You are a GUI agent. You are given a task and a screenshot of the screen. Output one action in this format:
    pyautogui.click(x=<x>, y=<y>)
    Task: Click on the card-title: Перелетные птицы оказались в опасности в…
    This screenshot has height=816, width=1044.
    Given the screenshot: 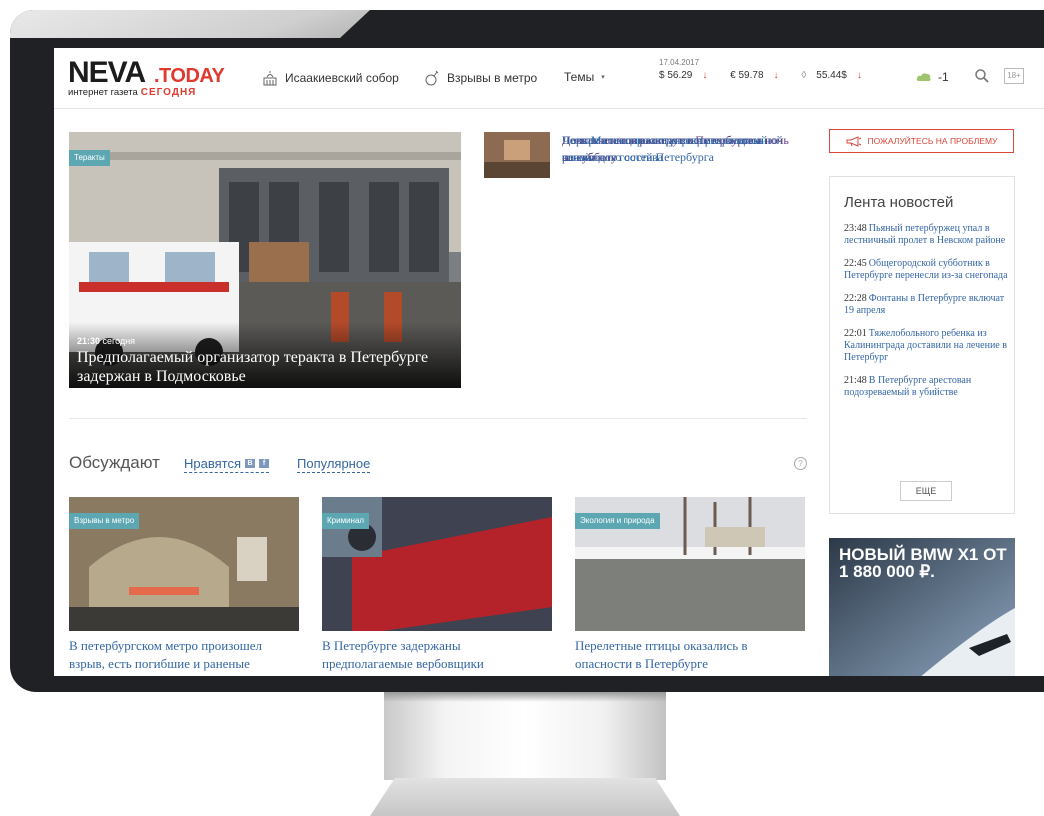 What is the action you would take?
    pyautogui.click(x=661, y=654)
    